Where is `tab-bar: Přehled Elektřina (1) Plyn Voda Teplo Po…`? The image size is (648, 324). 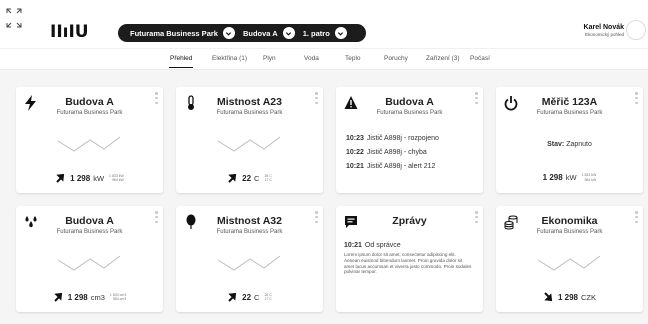
tab-bar: Přehled Elektřina (1) Plyn Voda Teplo Po… is located at coordinates (324, 59).